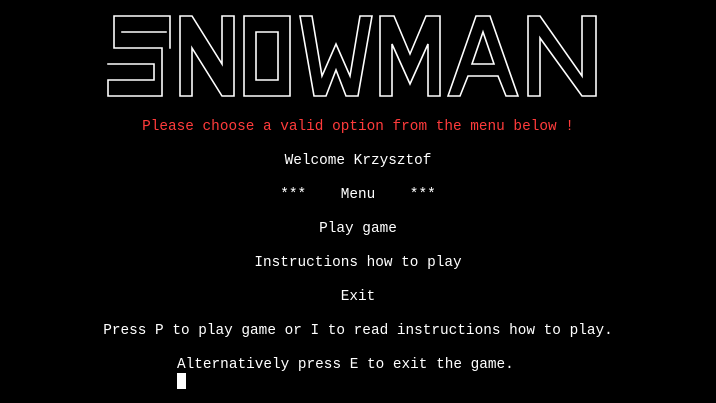 The width and height of the screenshot is (716, 403). I want to click on welcome-text: Welcome Krzysztof, so click(358, 161).